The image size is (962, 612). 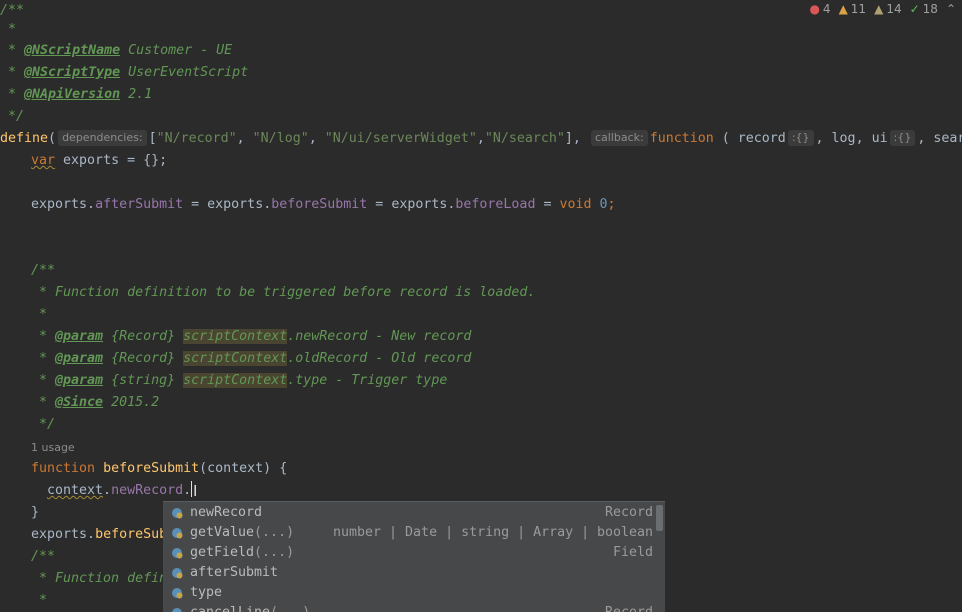 I want to click on weak-warning-count: ▲ 14, so click(x=888, y=9).